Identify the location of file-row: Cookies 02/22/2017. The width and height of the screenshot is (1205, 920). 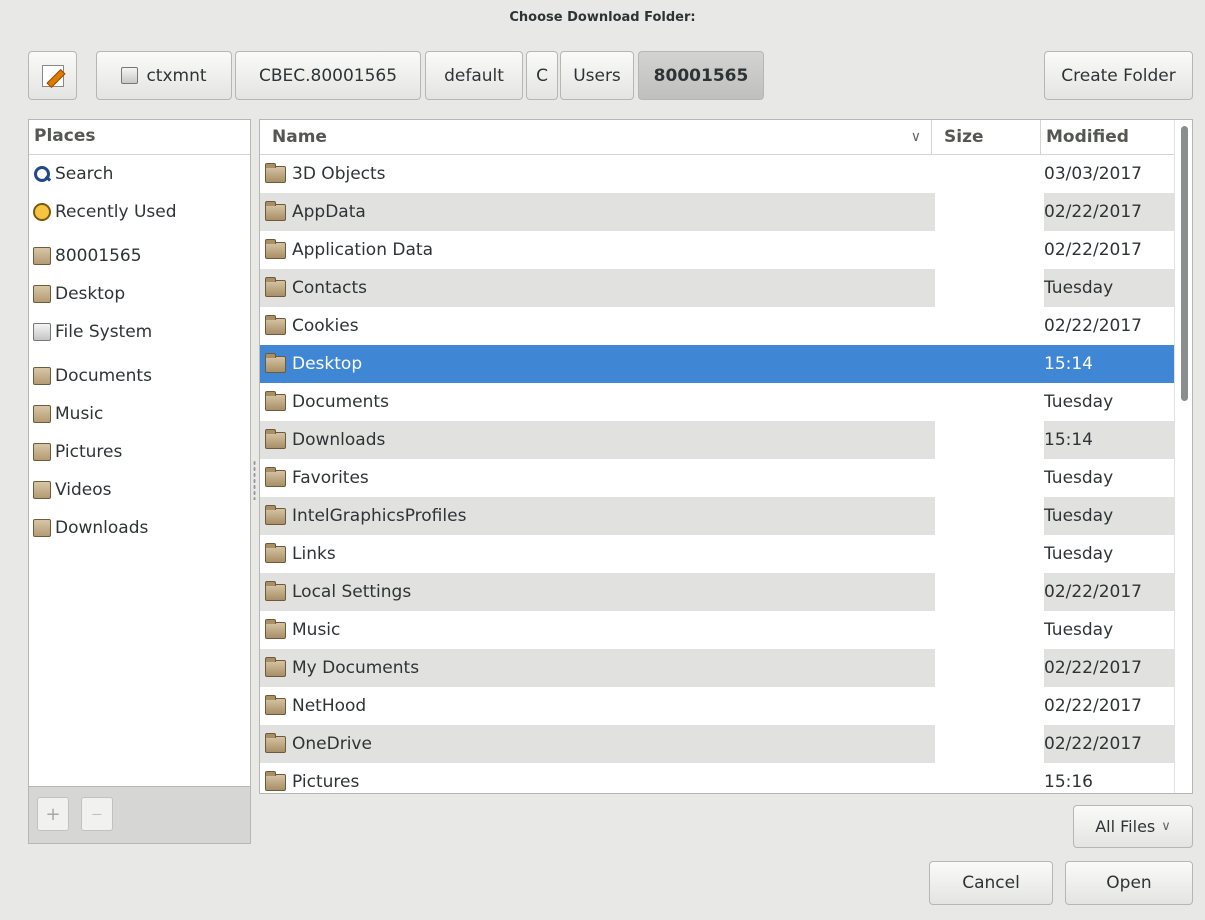
(718, 326).